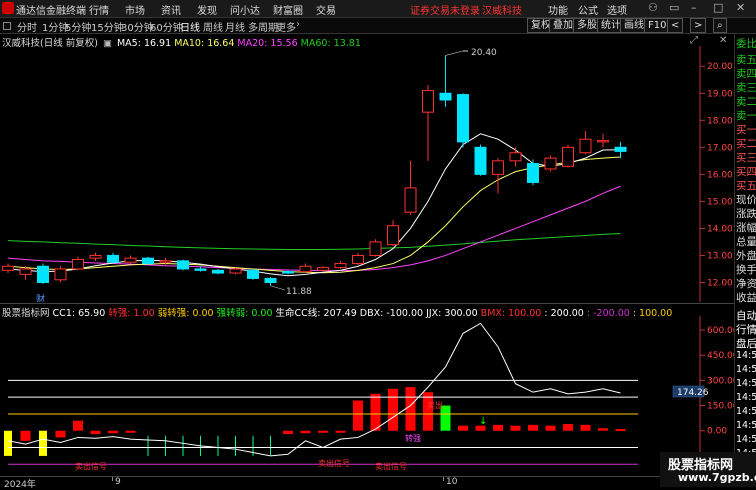 The height and width of the screenshot is (490, 756). I want to click on menu-item-faxian: 发现, so click(207, 9).